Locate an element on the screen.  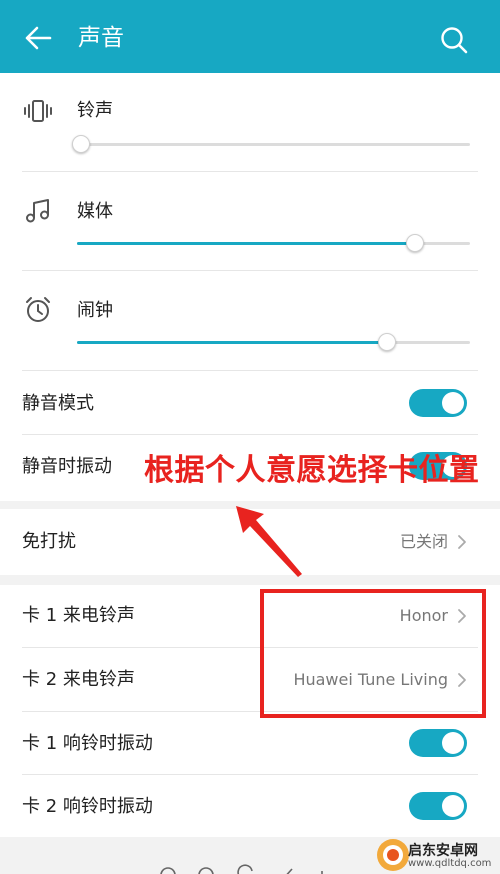
media-volume-fill is located at coordinates (246, 243).